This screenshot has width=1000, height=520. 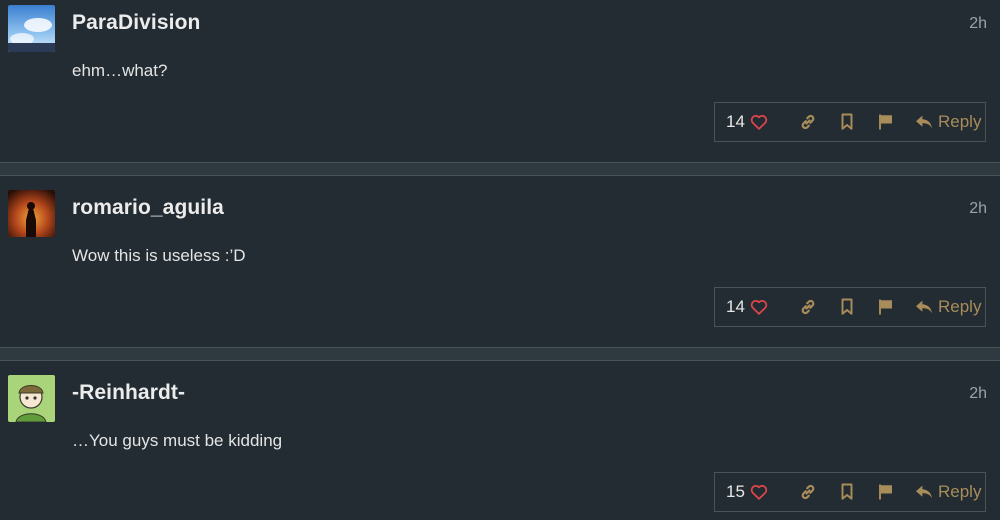 I want to click on username: ParaDivision, so click(x=136, y=23).